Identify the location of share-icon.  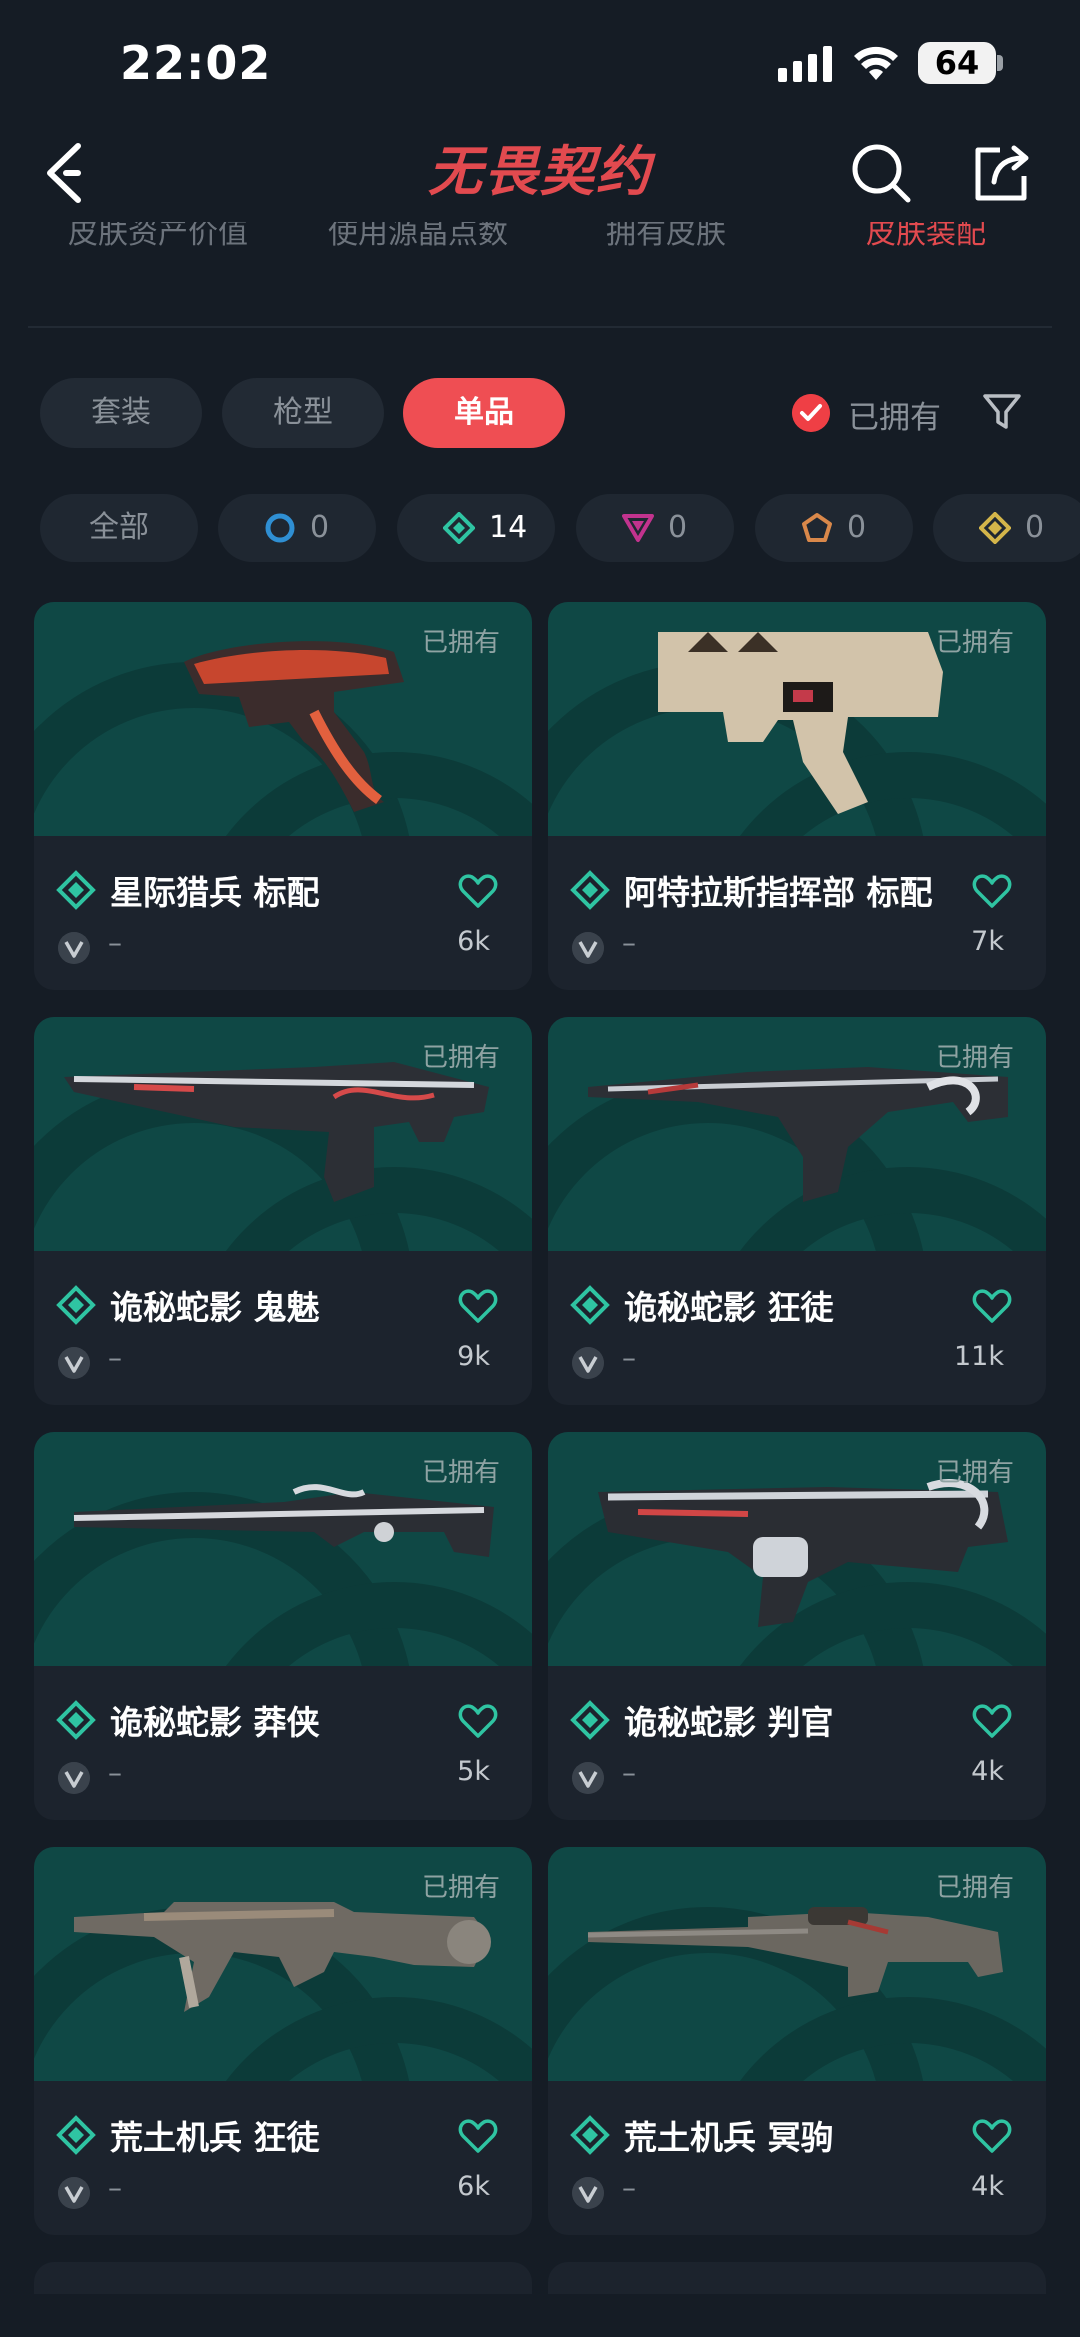
(1002, 173).